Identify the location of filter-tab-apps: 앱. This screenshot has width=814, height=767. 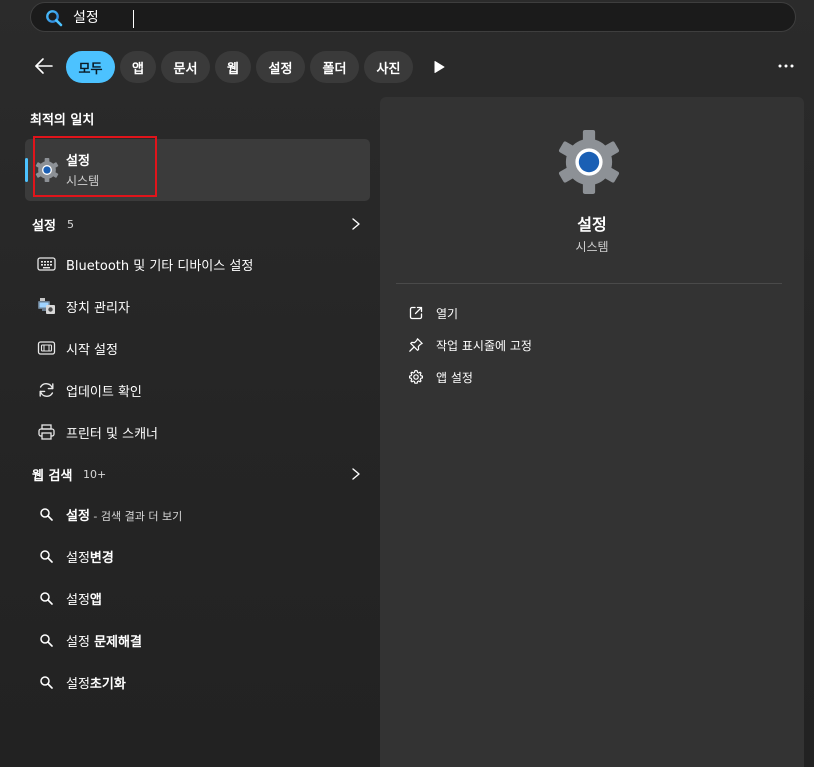
(138, 67).